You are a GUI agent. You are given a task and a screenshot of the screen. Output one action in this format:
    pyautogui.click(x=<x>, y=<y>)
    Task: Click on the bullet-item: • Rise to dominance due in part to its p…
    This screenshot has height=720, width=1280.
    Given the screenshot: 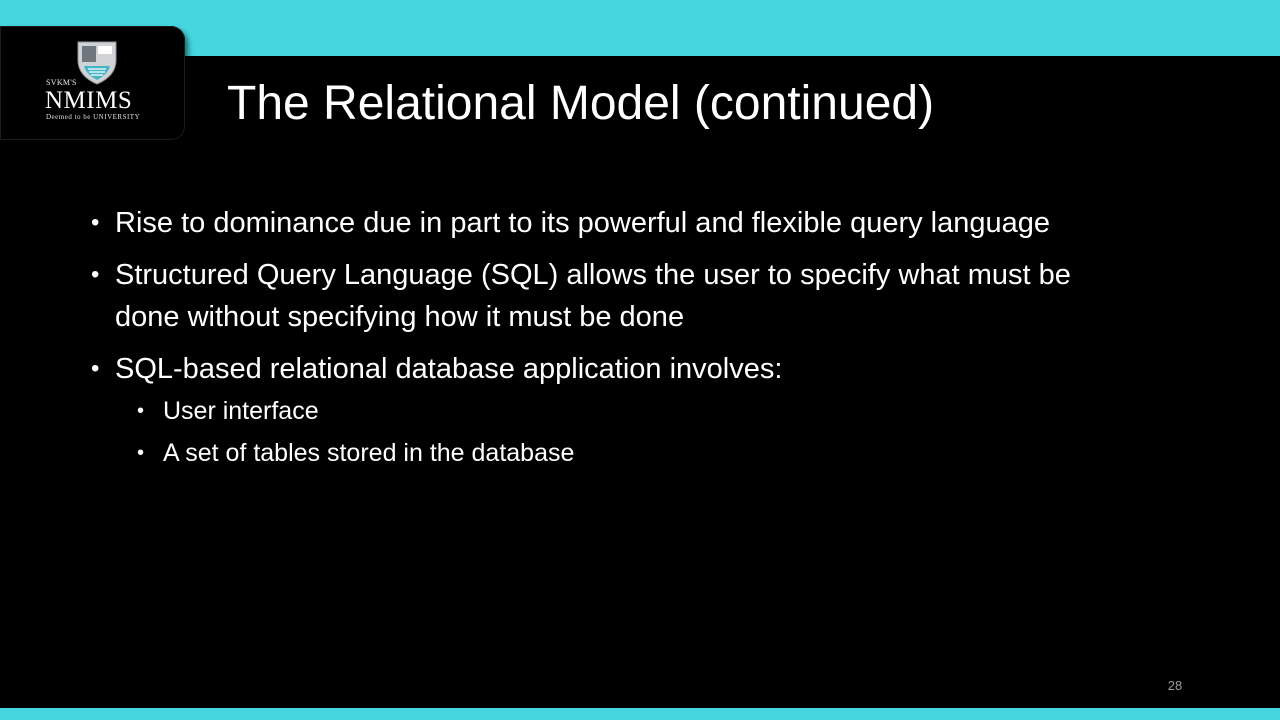 What is the action you would take?
    pyautogui.click(x=610, y=223)
    